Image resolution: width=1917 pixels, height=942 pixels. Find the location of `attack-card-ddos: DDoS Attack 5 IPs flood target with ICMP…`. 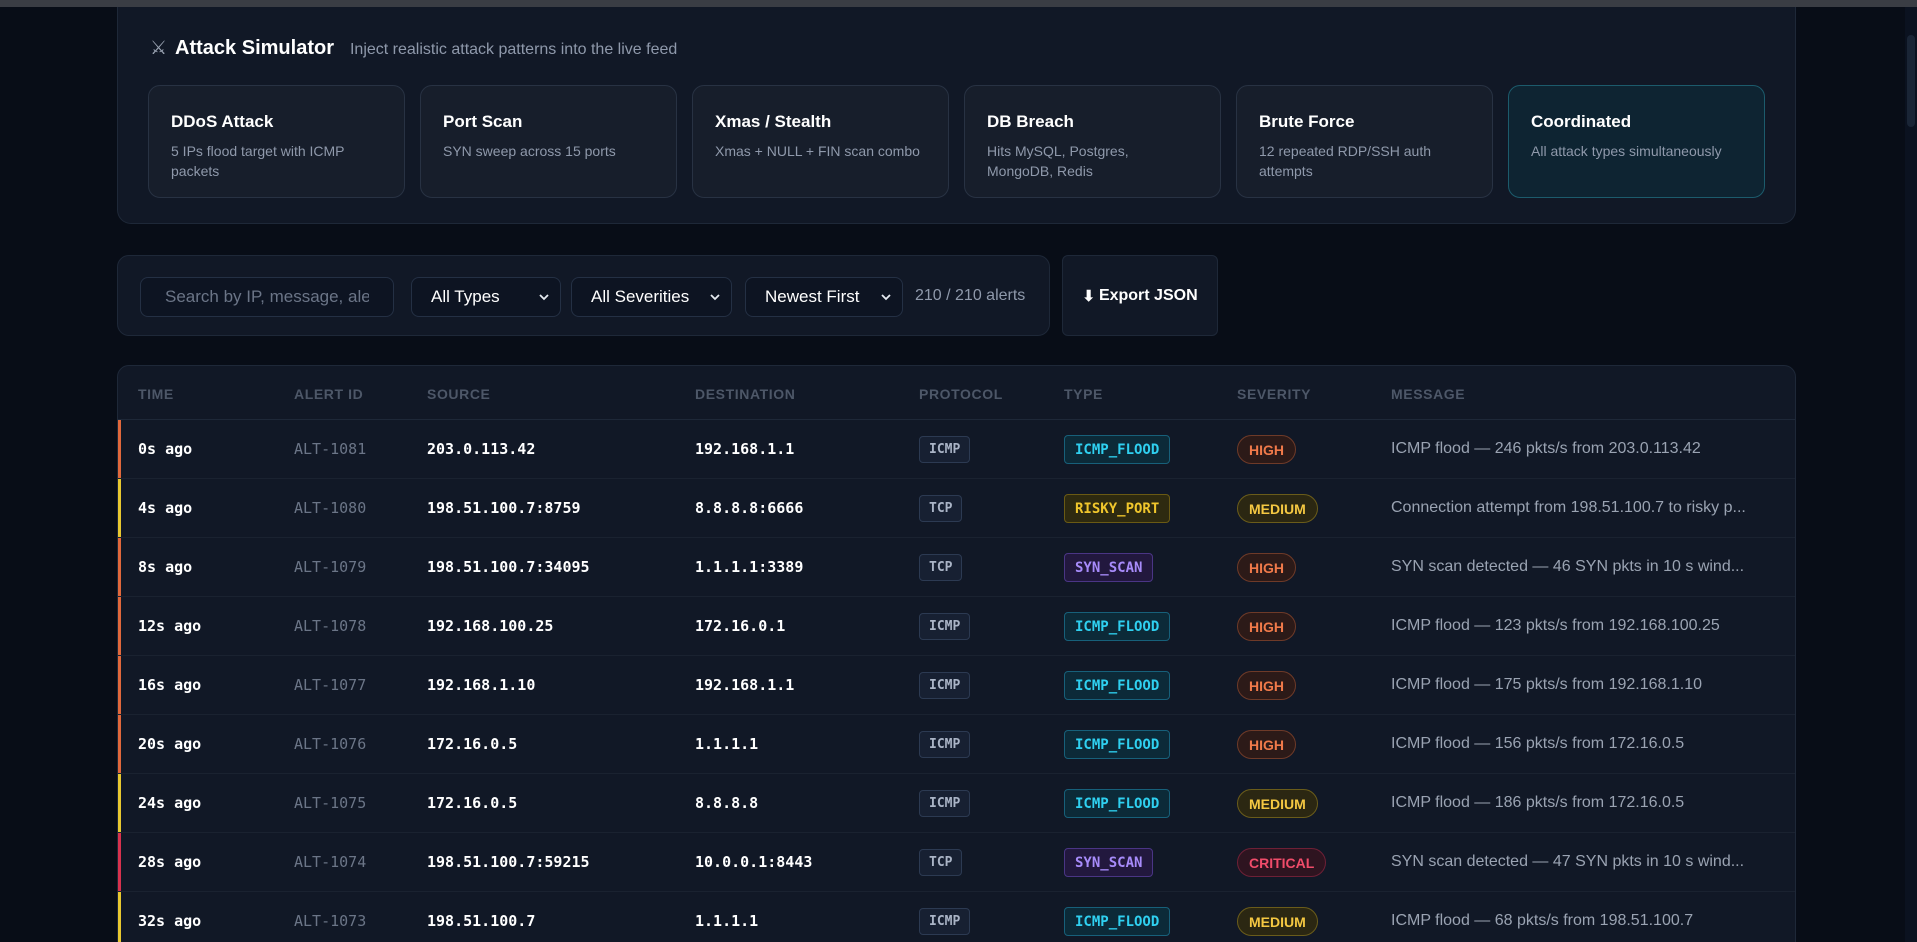

attack-card-ddos: DDoS Attack 5 IPs flood target with ICMP… is located at coordinates (276, 141).